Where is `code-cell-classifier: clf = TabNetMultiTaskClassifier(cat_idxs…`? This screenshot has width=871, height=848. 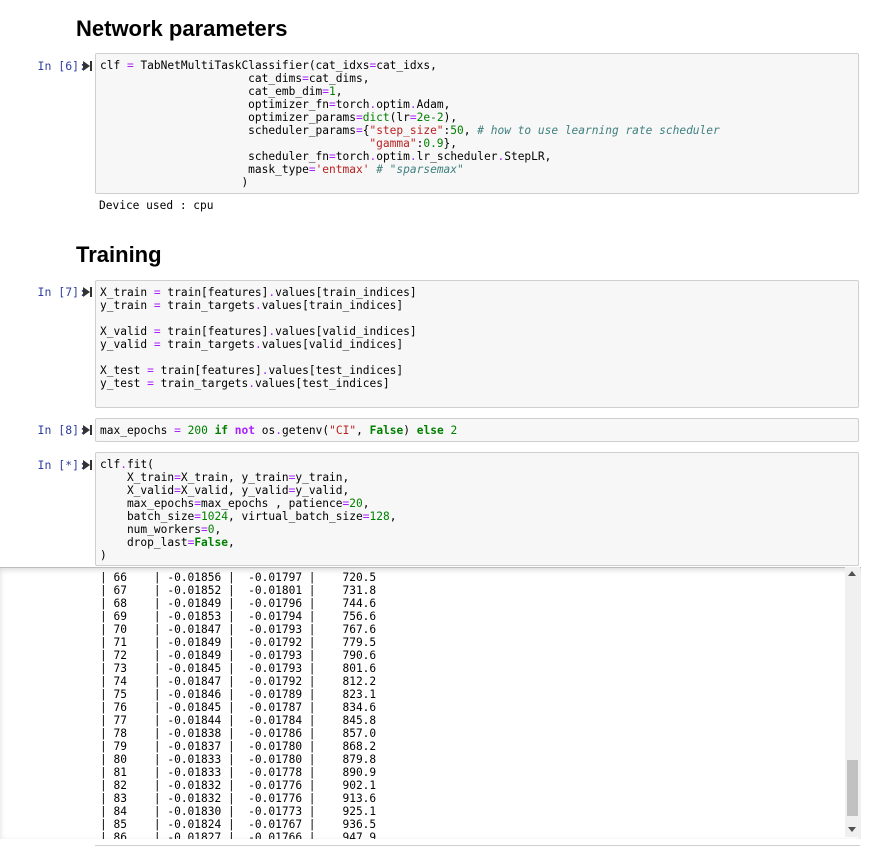
code-cell-classifier: clf = TabNetMultiTaskClassifier(cat_idxs… is located at coordinates (477, 123).